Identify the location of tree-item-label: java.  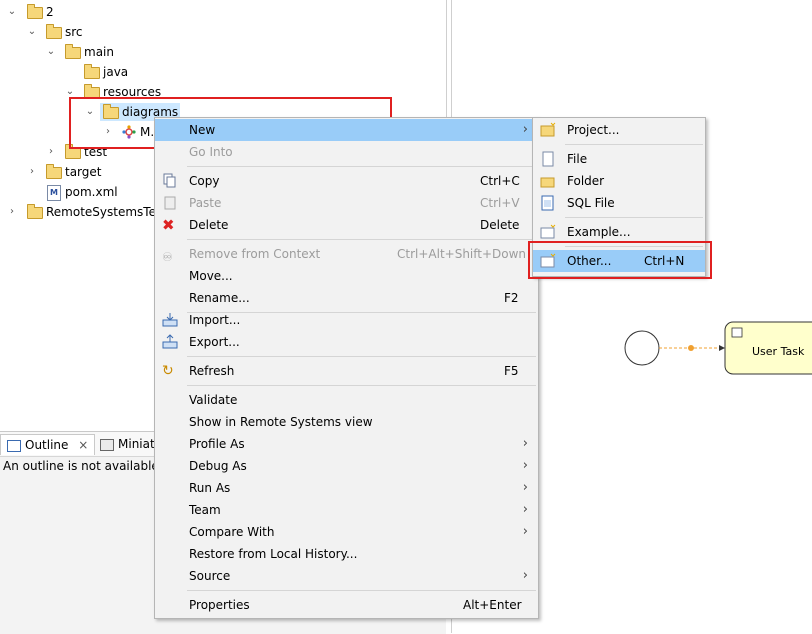
(116, 72).